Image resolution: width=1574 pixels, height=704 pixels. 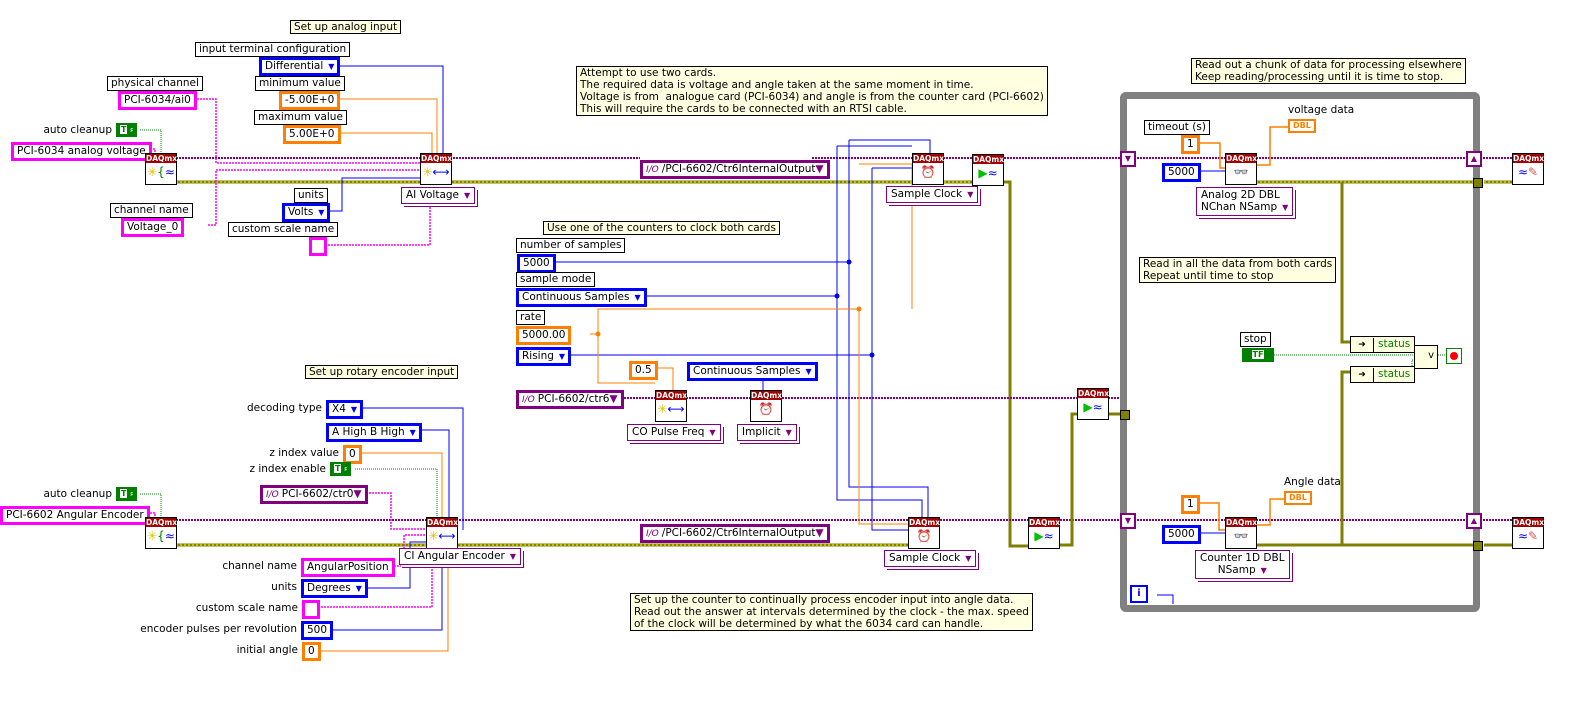 I want to click on loop-stop-terminal, so click(x=1454, y=356).